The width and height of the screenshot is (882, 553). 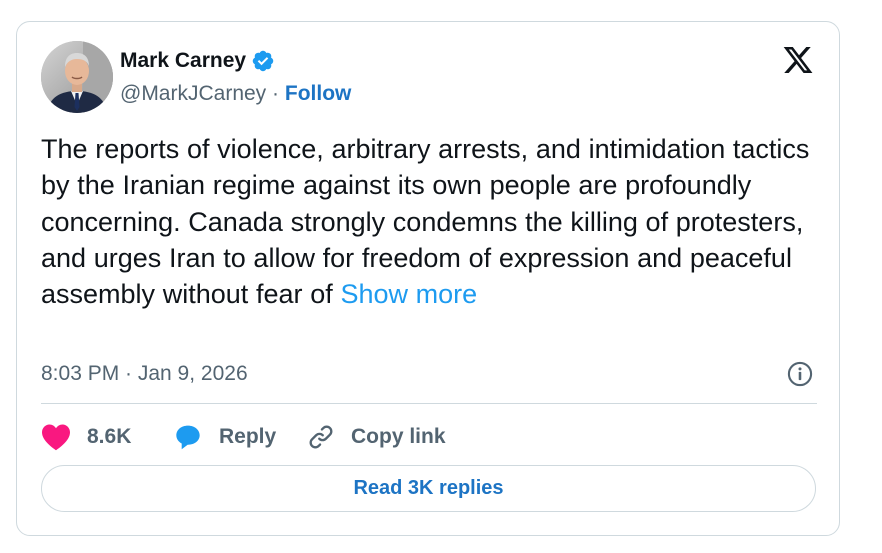 What do you see at coordinates (109, 436) in the screenshot?
I see `like-count: 8.6K` at bounding box center [109, 436].